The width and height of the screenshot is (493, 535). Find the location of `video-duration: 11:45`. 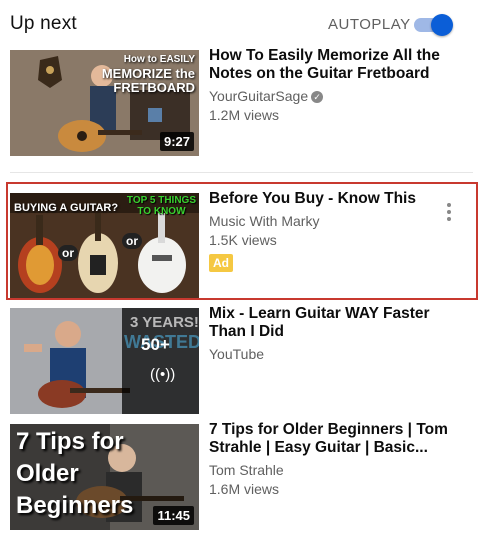

video-duration: 11:45 is located at coordinates (173, 515).